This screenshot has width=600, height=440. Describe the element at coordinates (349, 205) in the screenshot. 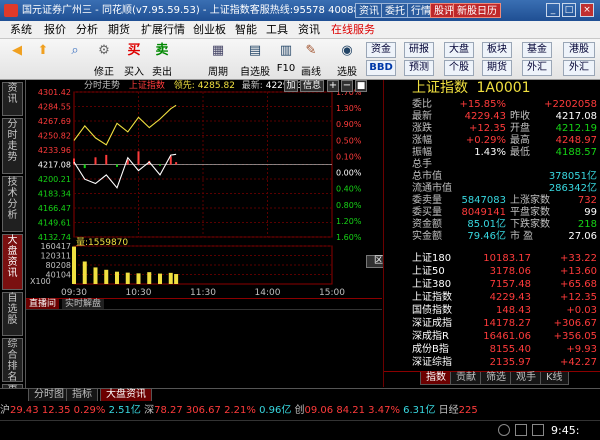

I see `y-tick-right: 0.80%` at that location.